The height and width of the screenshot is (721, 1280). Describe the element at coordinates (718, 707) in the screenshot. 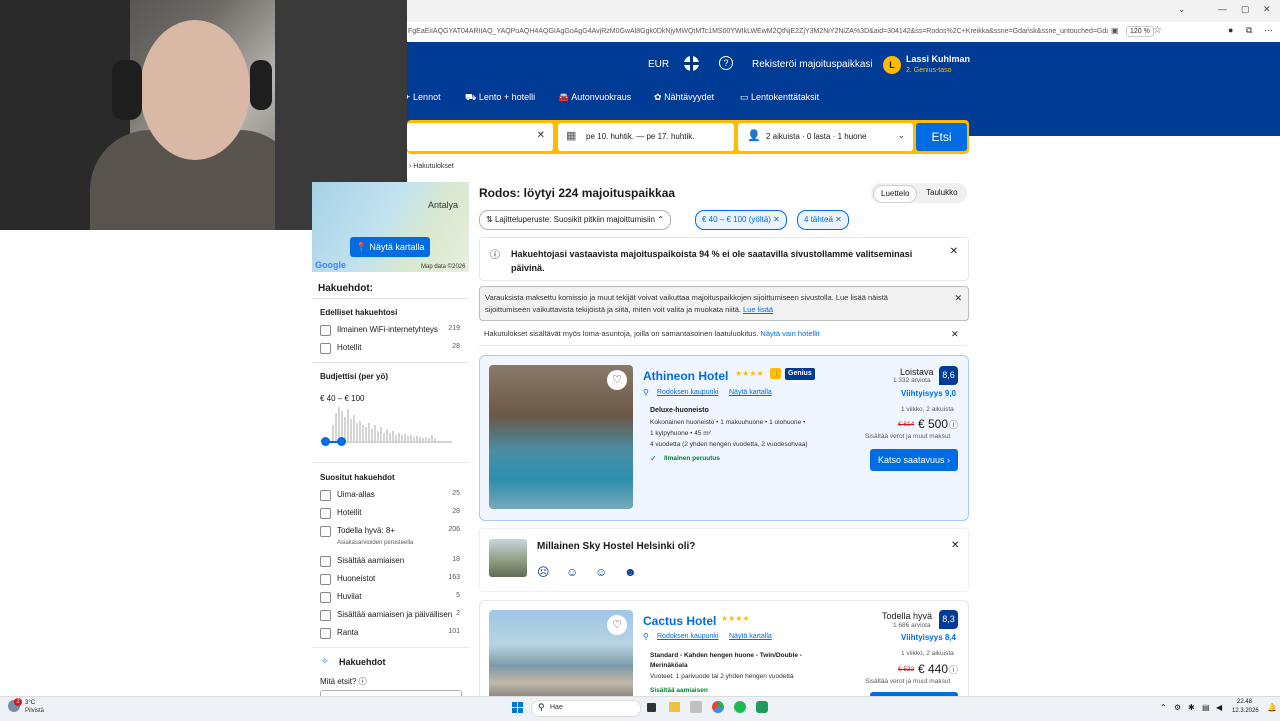

I see `browser-icon` at that location.